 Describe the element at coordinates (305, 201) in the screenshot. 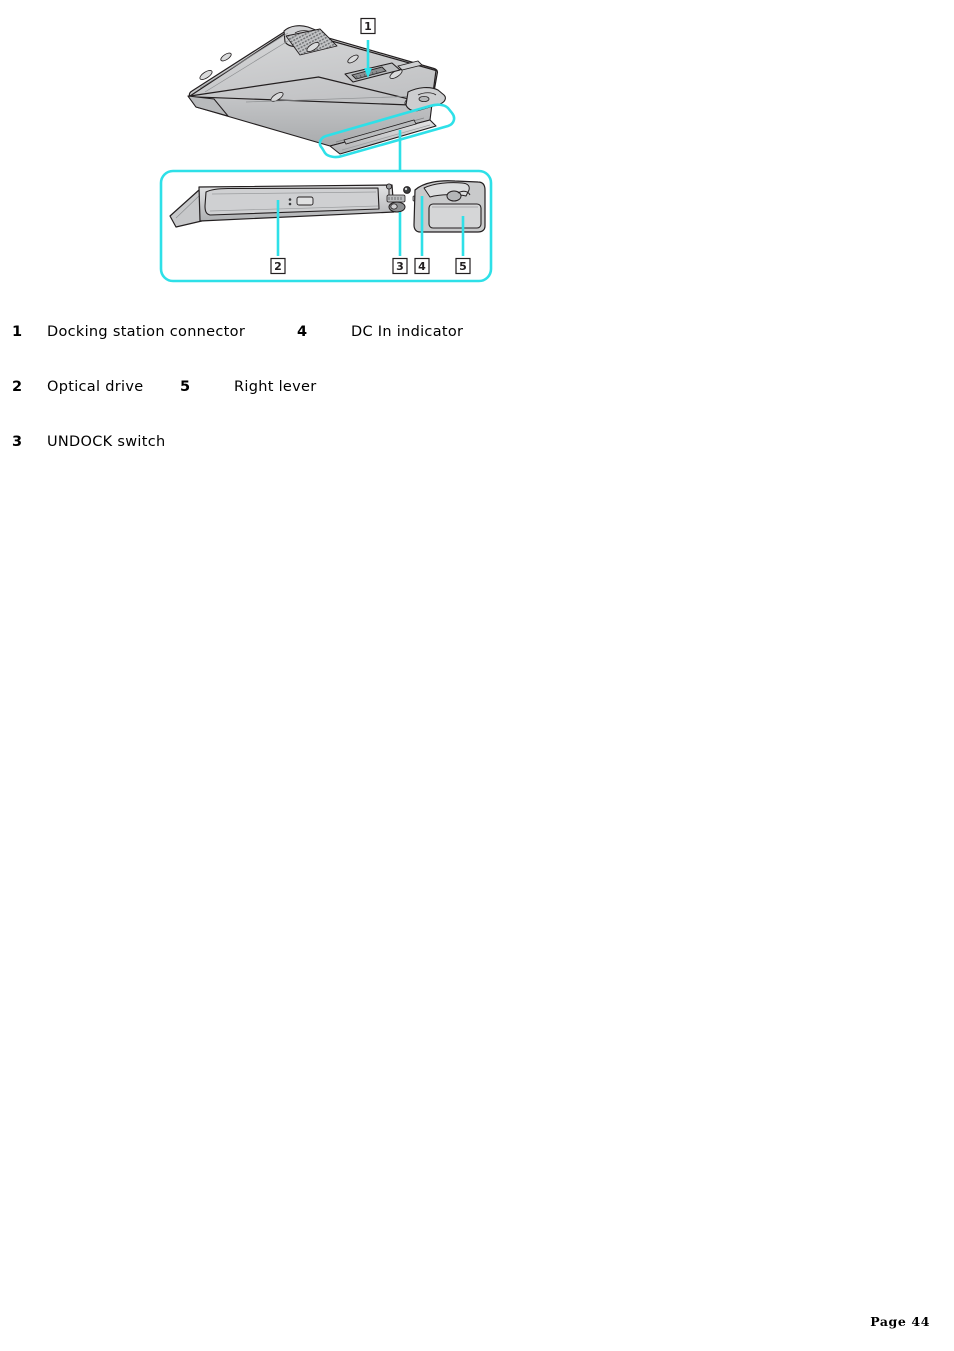

I see `optical-drive-eject-button` at that location.